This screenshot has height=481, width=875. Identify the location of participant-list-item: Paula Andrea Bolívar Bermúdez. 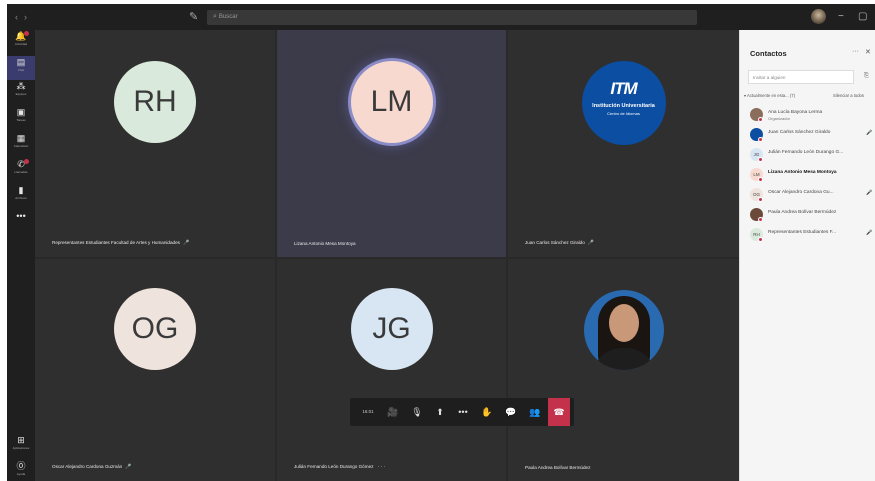
(812, 216).